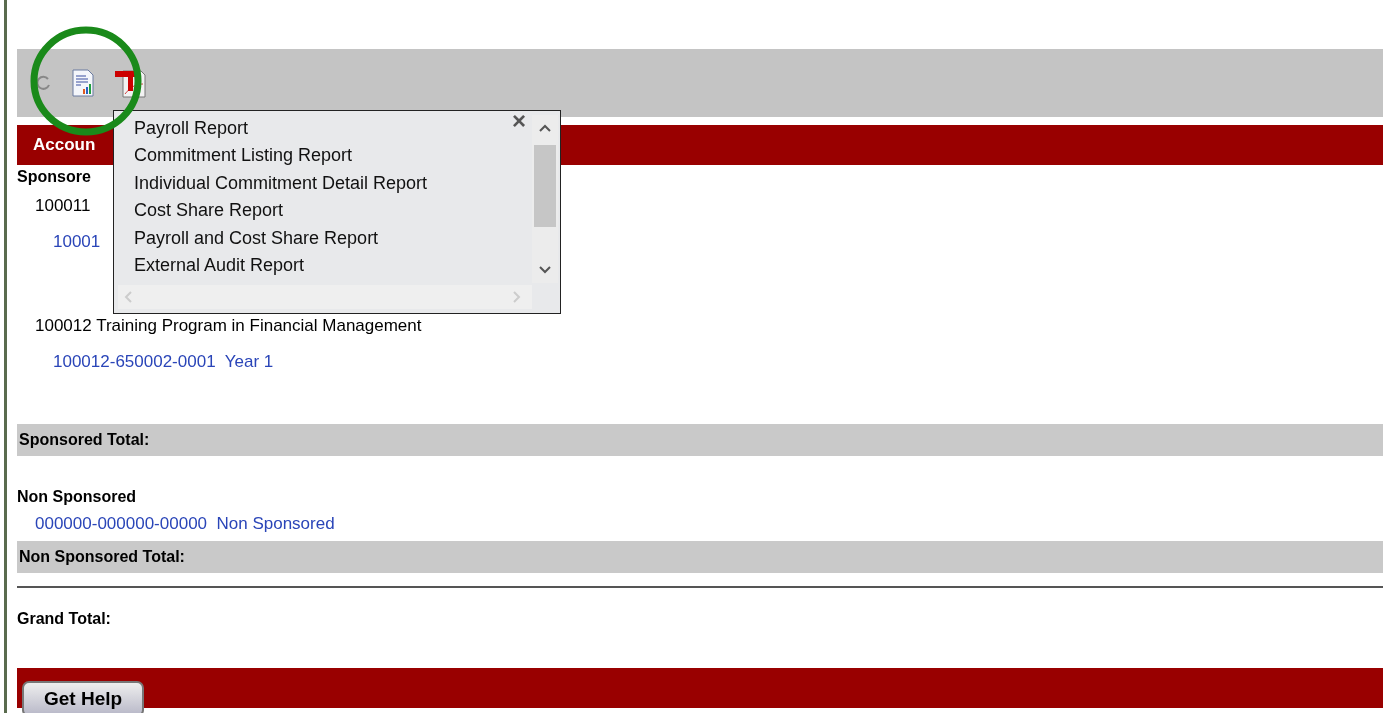 This screenshot has width=1383, height=713. Describe the element at coordinates (64, 145) in the screenshot. I see `section-title: Accoun` at that location.